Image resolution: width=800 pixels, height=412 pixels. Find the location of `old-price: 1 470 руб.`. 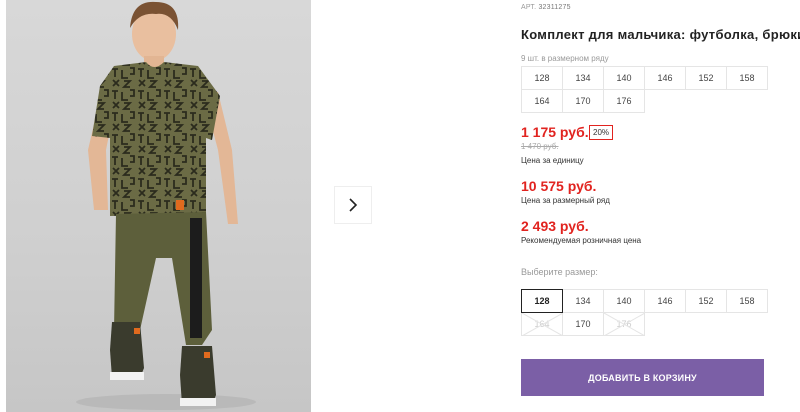

old-price: 1 470 руб. is located at coordinates (540, 146).